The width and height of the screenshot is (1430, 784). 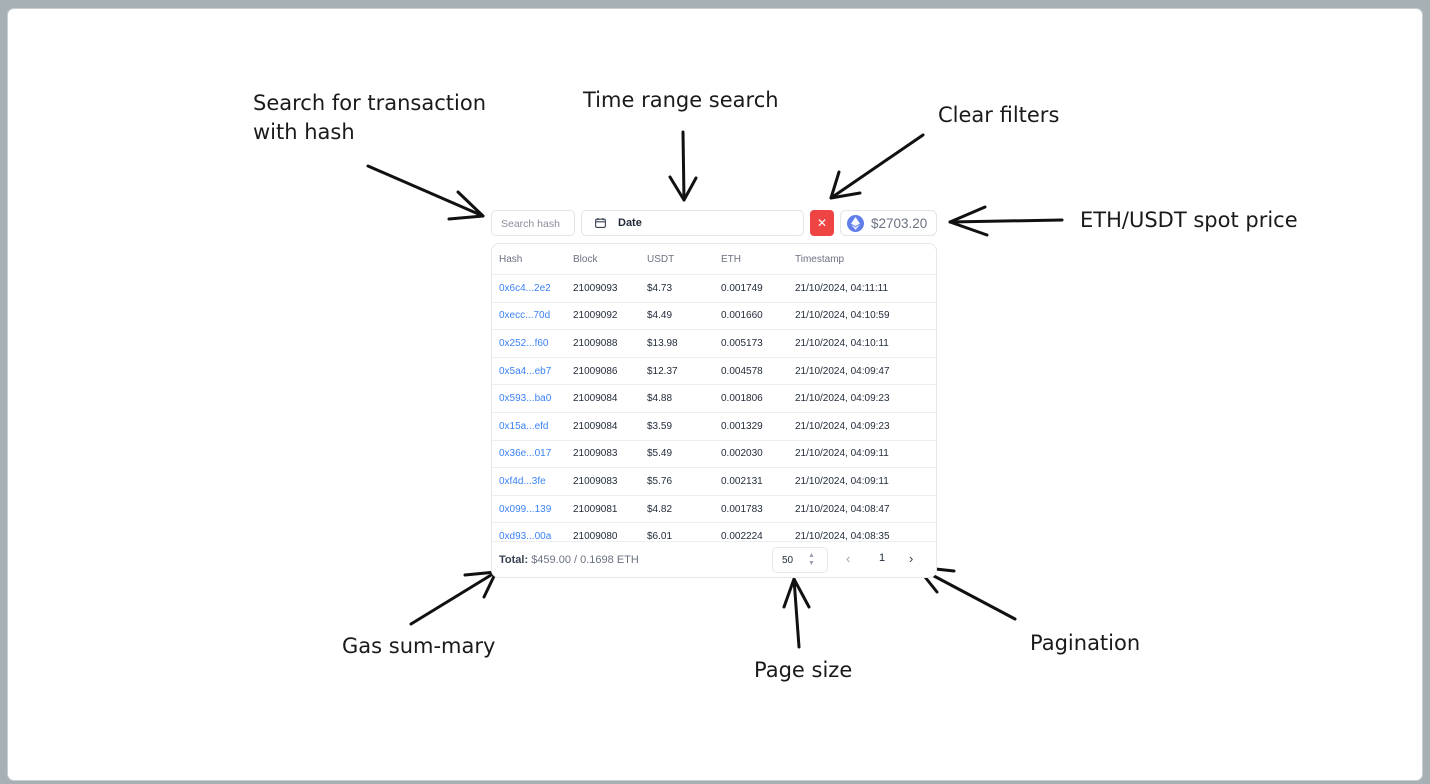 I want to click on clear-filters-button: ✕, so click(x=822, y=223).